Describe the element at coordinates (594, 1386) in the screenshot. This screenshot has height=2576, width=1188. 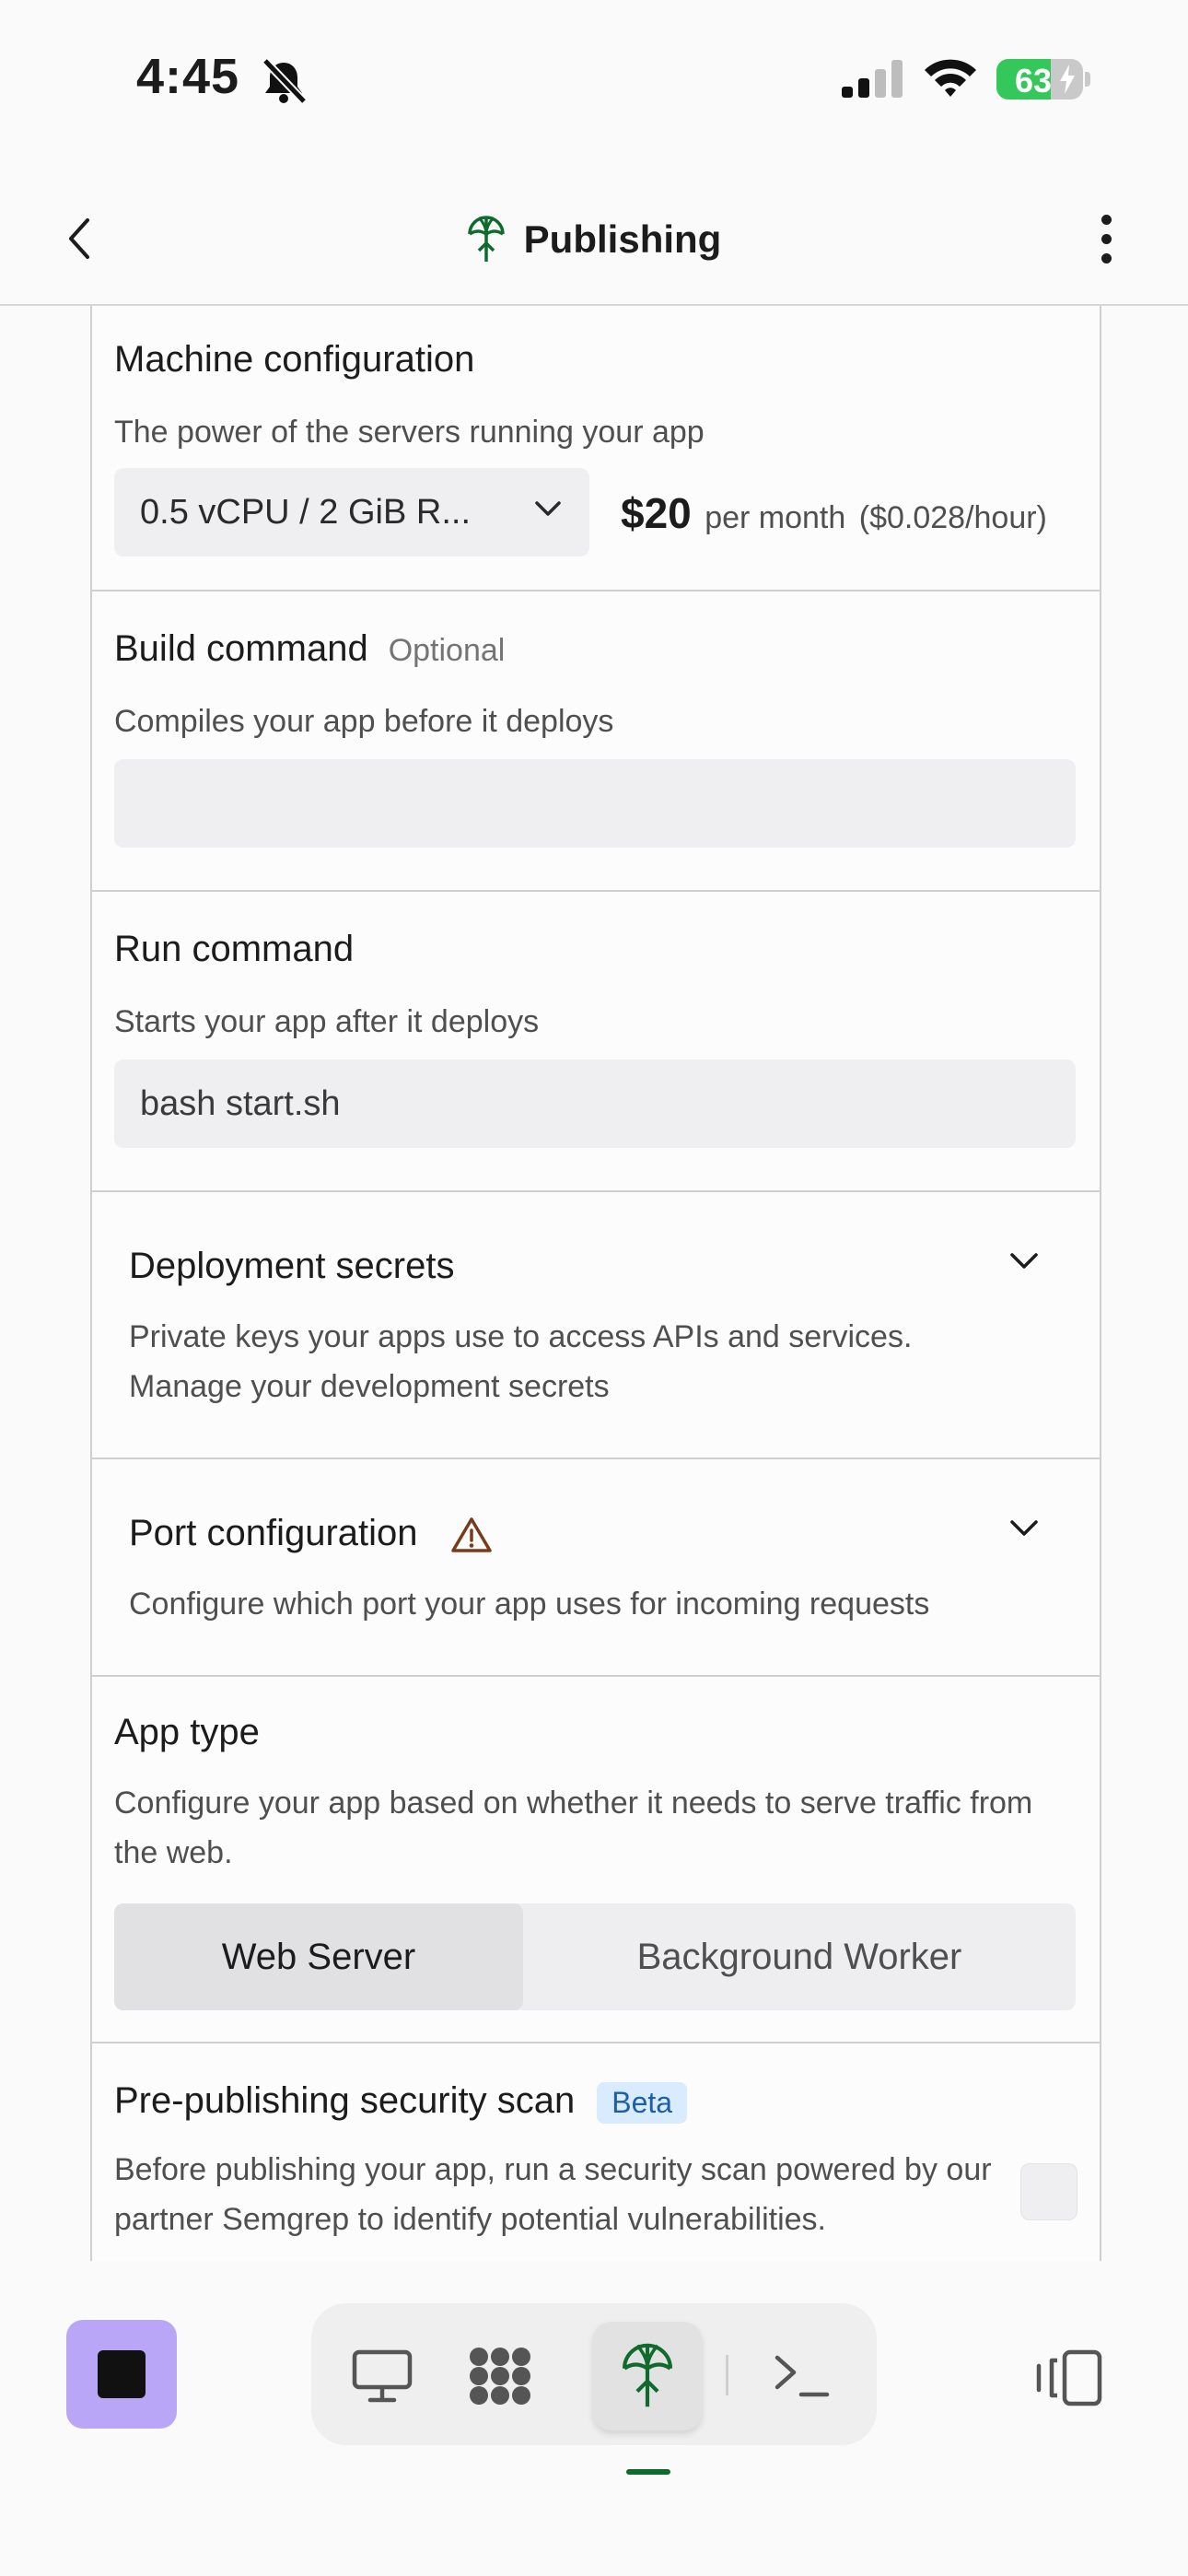
I see `manage-secrets-link: Manage your development secrets` at that location.